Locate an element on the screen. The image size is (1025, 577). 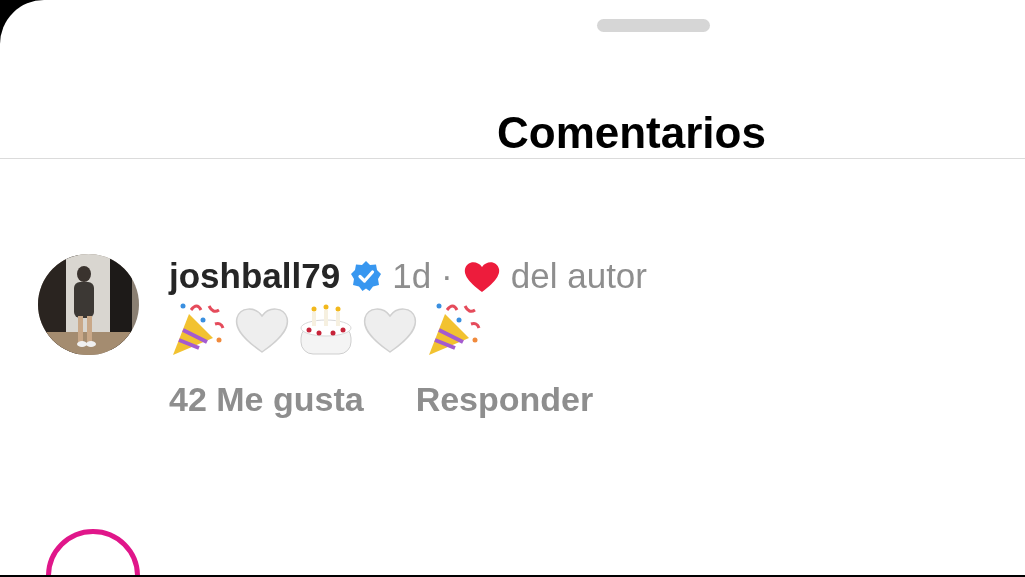
author-like-label: del autor is located at coordinates (578, 276).